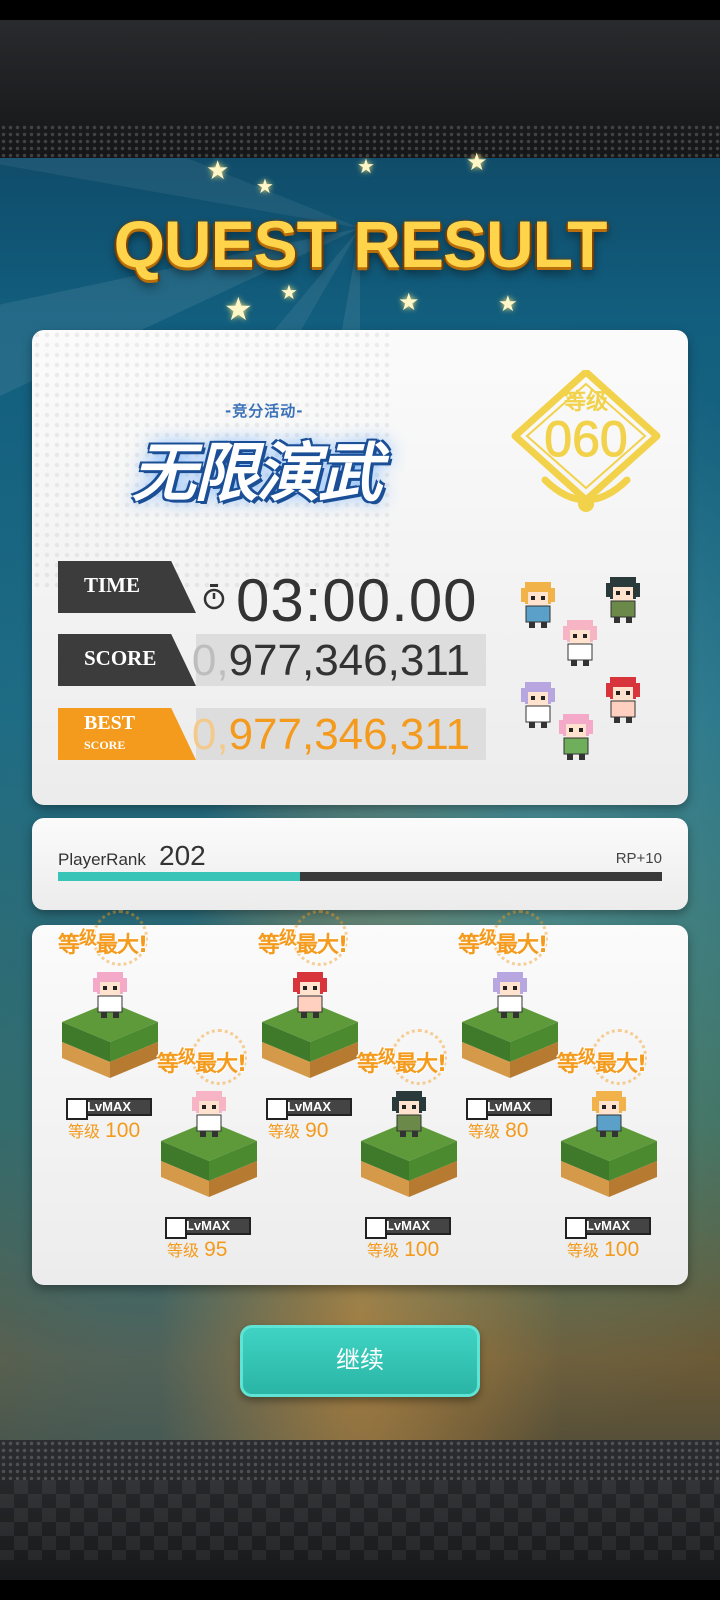  I want to click on best-score-label: SCORE, so click(105, 745).